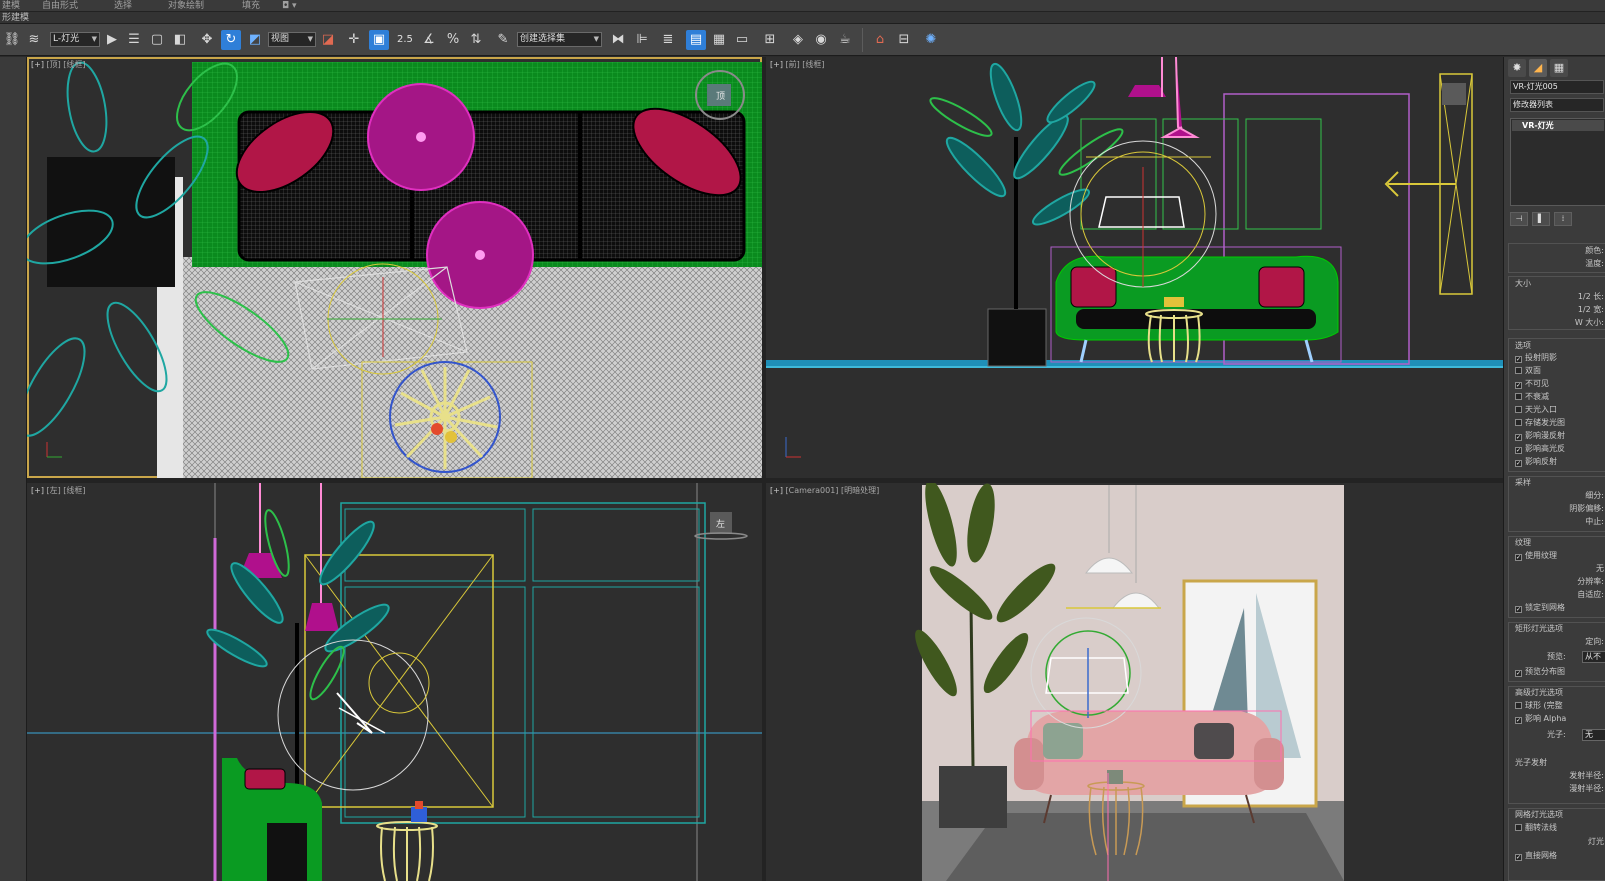 This screenshot has width=1605, height=881. Describe the element at coordinates (618, 40) in the screenshot. I see `mirror-icon: ⧓` at that location.